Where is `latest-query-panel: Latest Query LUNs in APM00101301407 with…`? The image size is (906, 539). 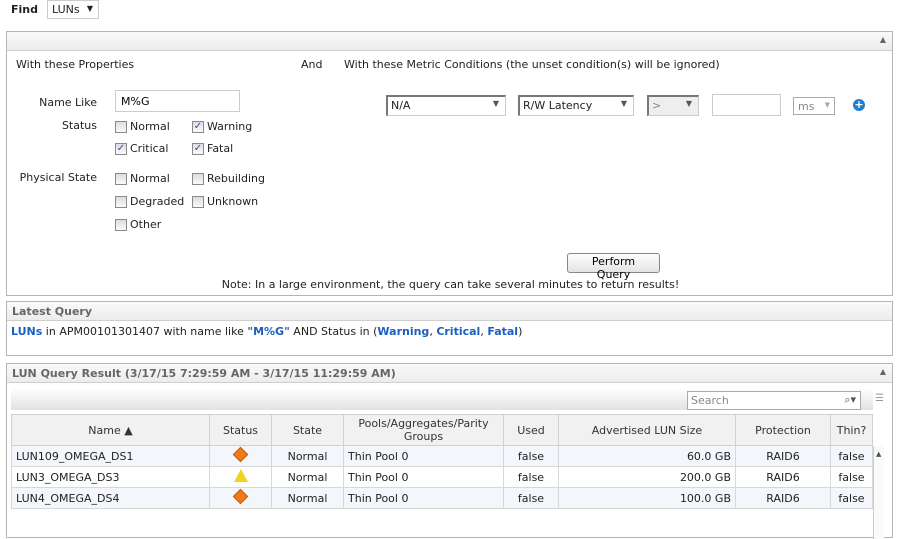
latest-query-panel: Latest Query LUNs in APM00101301407 with… is located at coordinates (449, 328).